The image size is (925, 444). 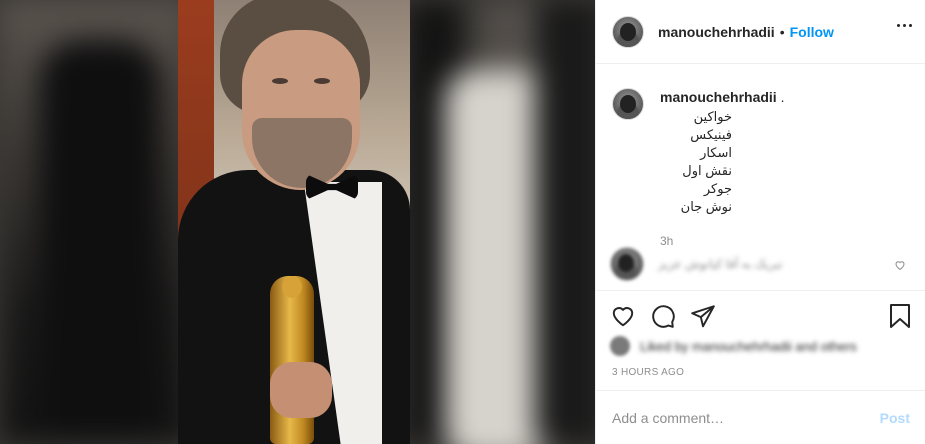 I want to click on caption-line: خواکین فینیکس, so click(x=711, y=125).